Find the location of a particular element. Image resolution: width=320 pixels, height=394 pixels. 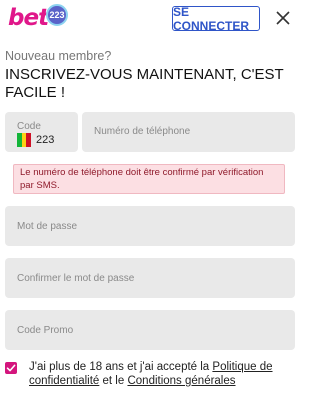

logo-badge: 223 is located at coordinates (57, 15).